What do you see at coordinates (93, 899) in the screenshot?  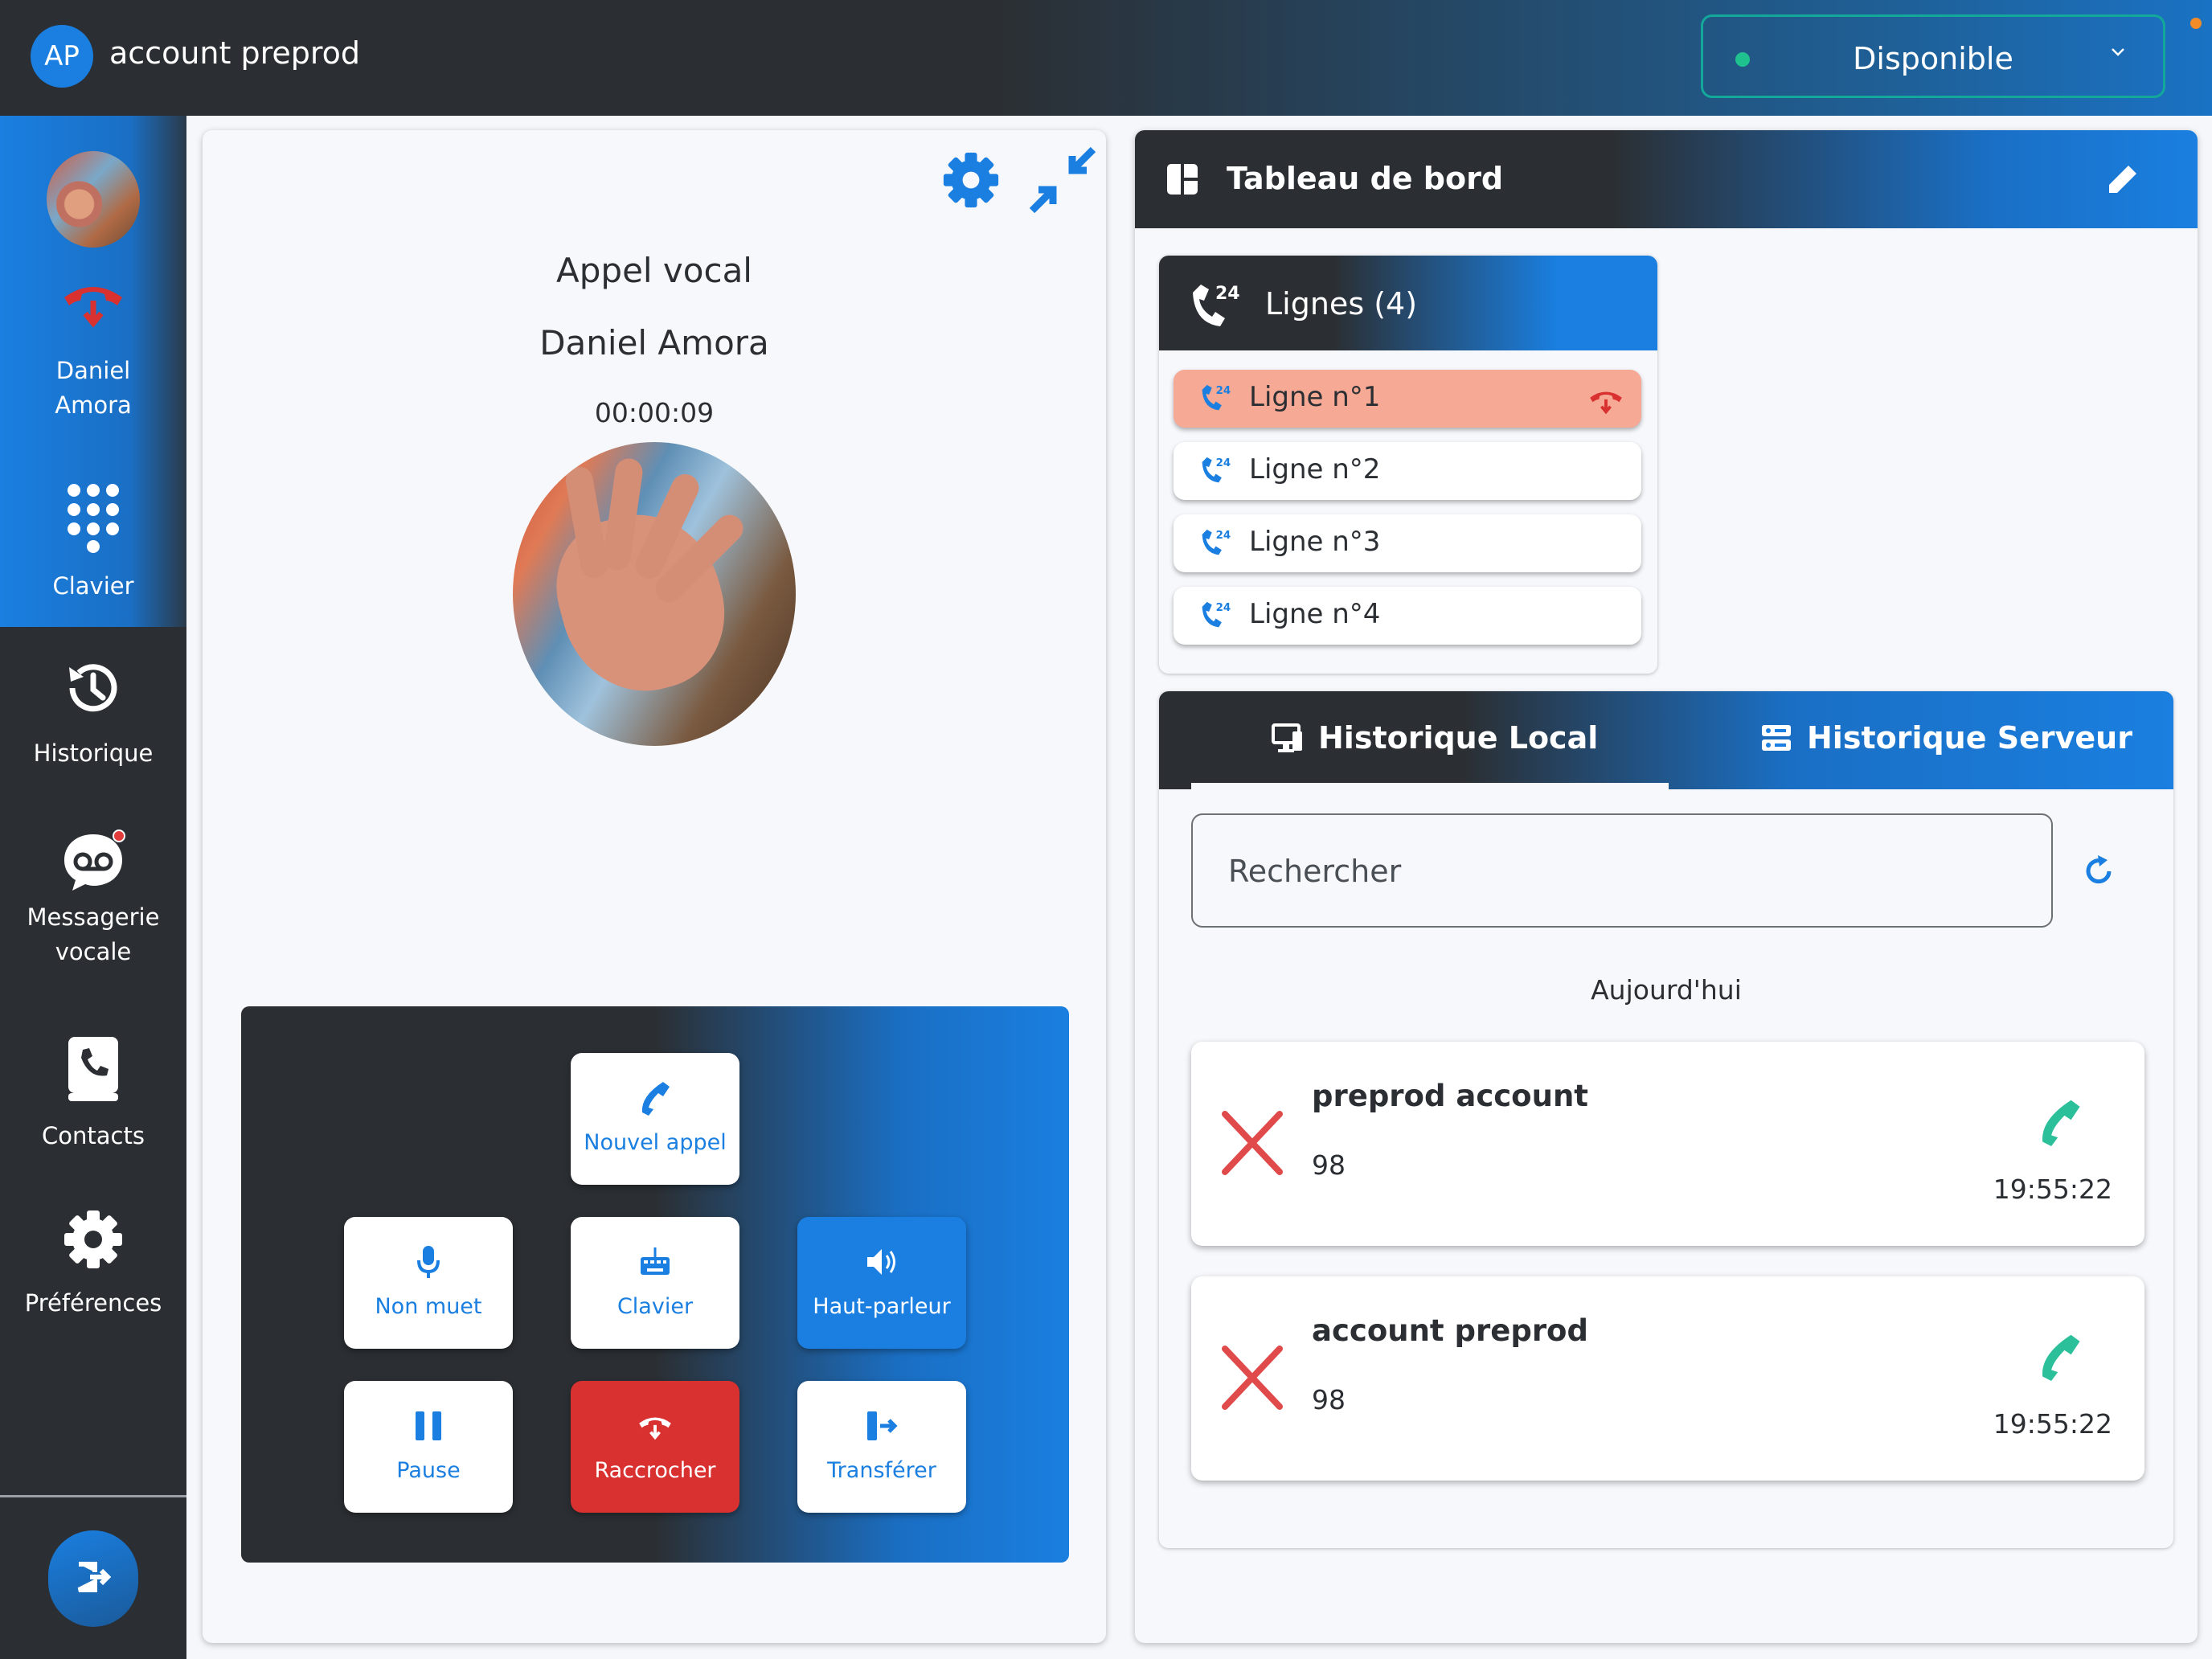 I see `sidebar-item-voicemail: Messagerie vocale` at bounding box center [93, 899].